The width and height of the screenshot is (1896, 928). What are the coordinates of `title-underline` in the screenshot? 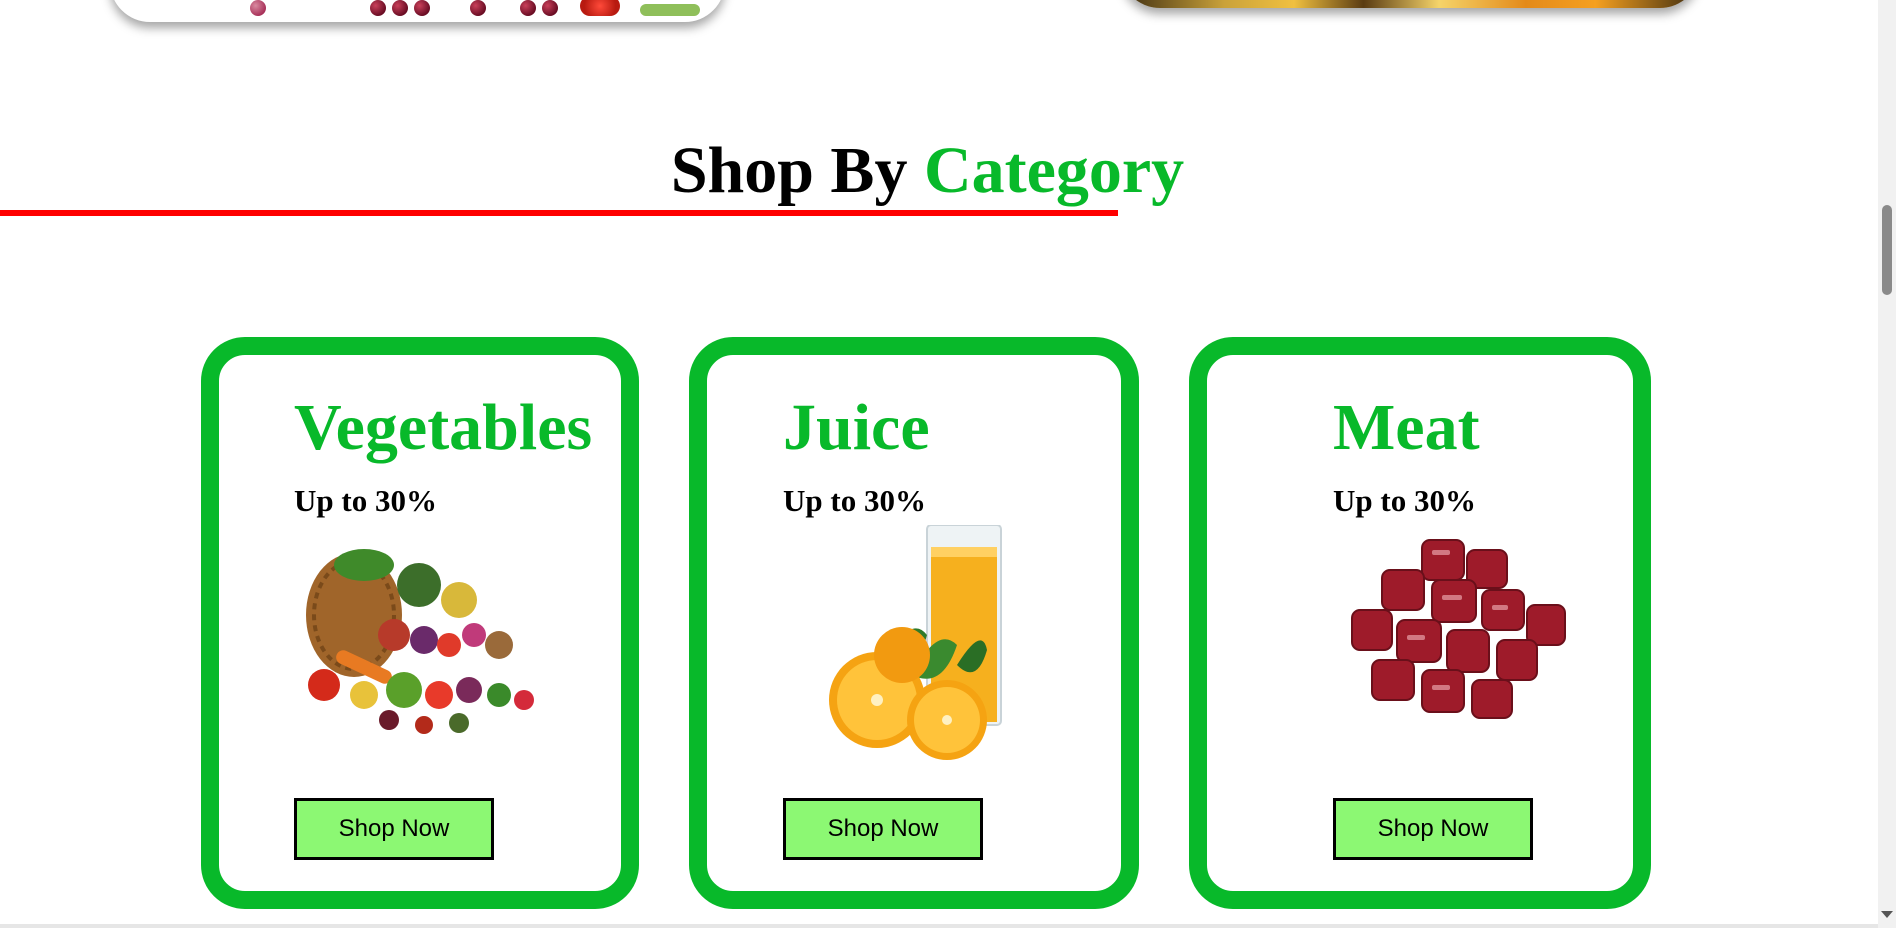 It's located at (559, 213).